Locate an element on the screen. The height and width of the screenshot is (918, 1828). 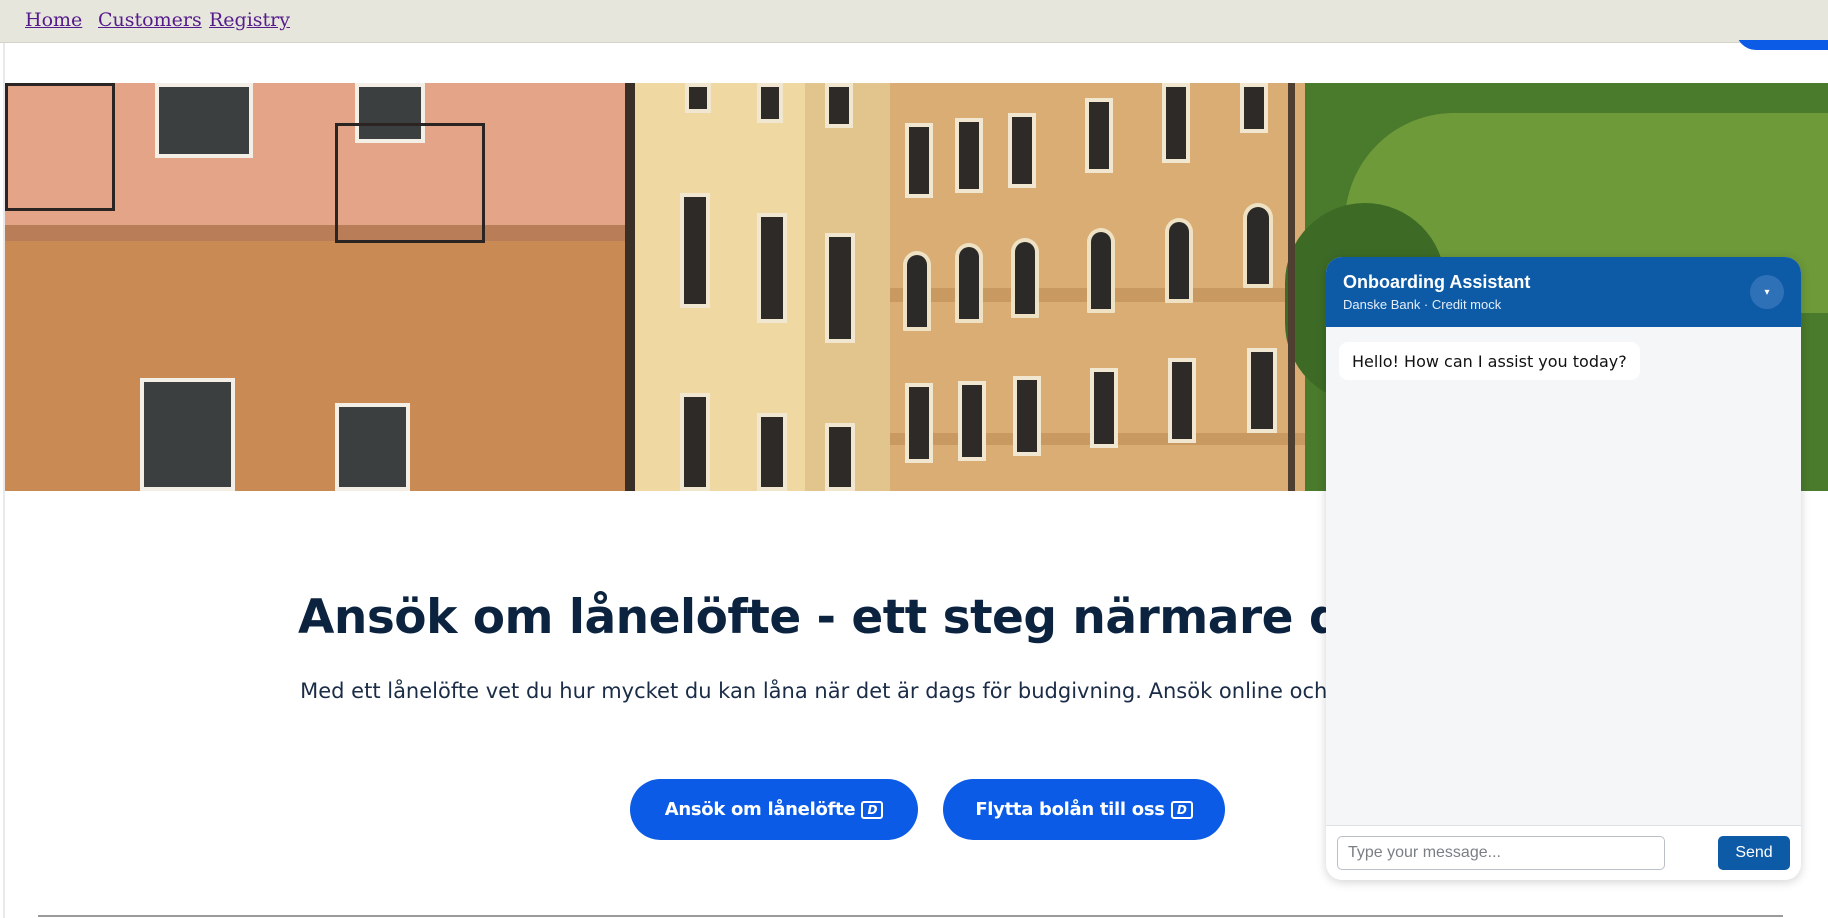
apply-loan-promise-button: Ansök om lånelöfte D is located at coordinates (774, 809).